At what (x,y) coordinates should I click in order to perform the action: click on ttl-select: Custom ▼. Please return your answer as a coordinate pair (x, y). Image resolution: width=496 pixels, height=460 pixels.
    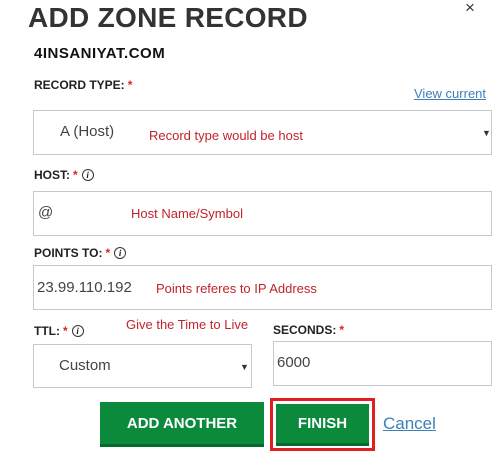
    Looking at the image, I should click on (142, 366).